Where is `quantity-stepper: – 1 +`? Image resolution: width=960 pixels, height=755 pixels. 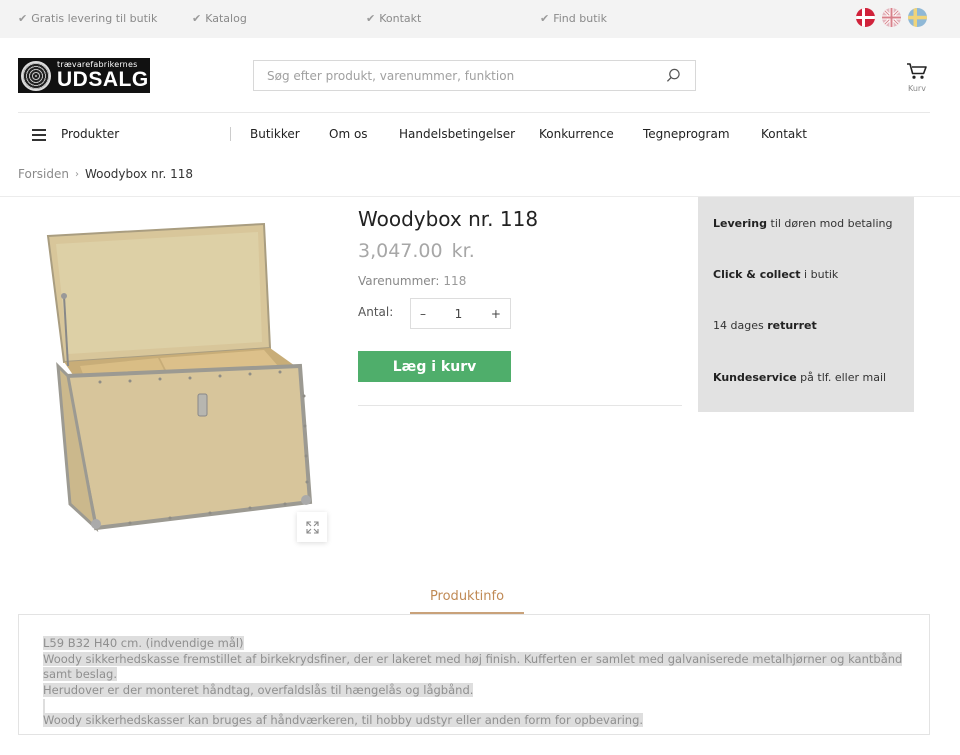 quantity-stepper: – 1 + is located at coordinates (460, 313).